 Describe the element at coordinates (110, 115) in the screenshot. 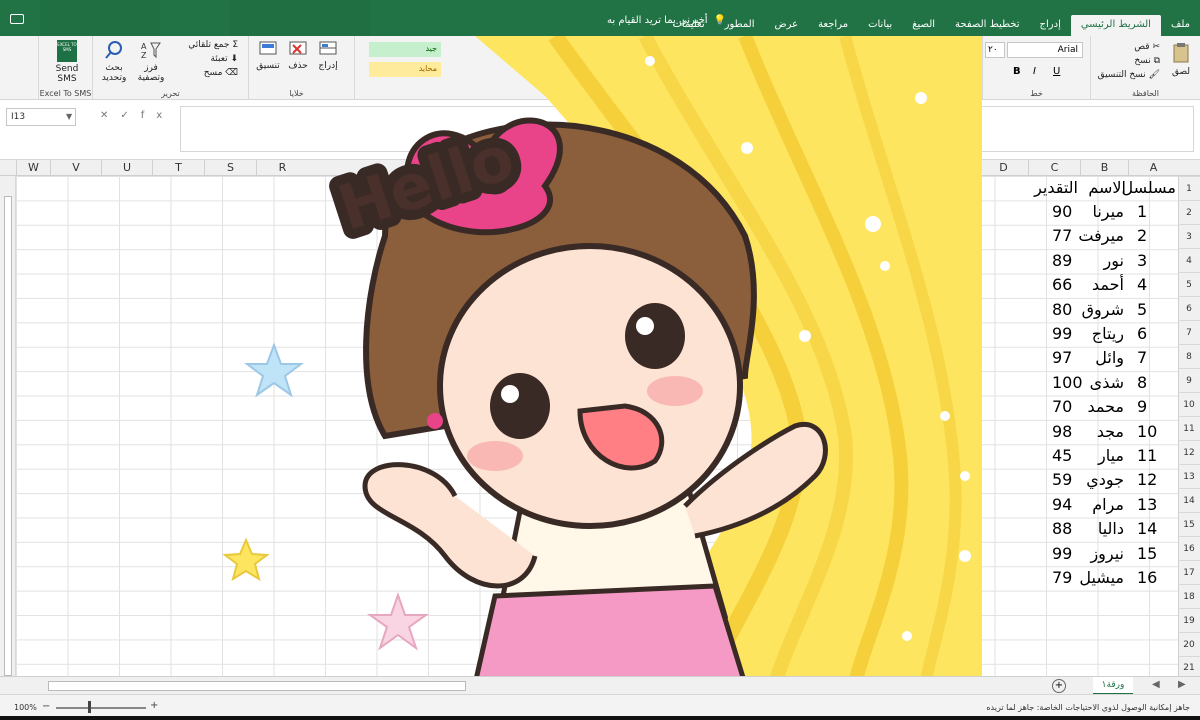

I see `cancel-icon: ✕` at that location.